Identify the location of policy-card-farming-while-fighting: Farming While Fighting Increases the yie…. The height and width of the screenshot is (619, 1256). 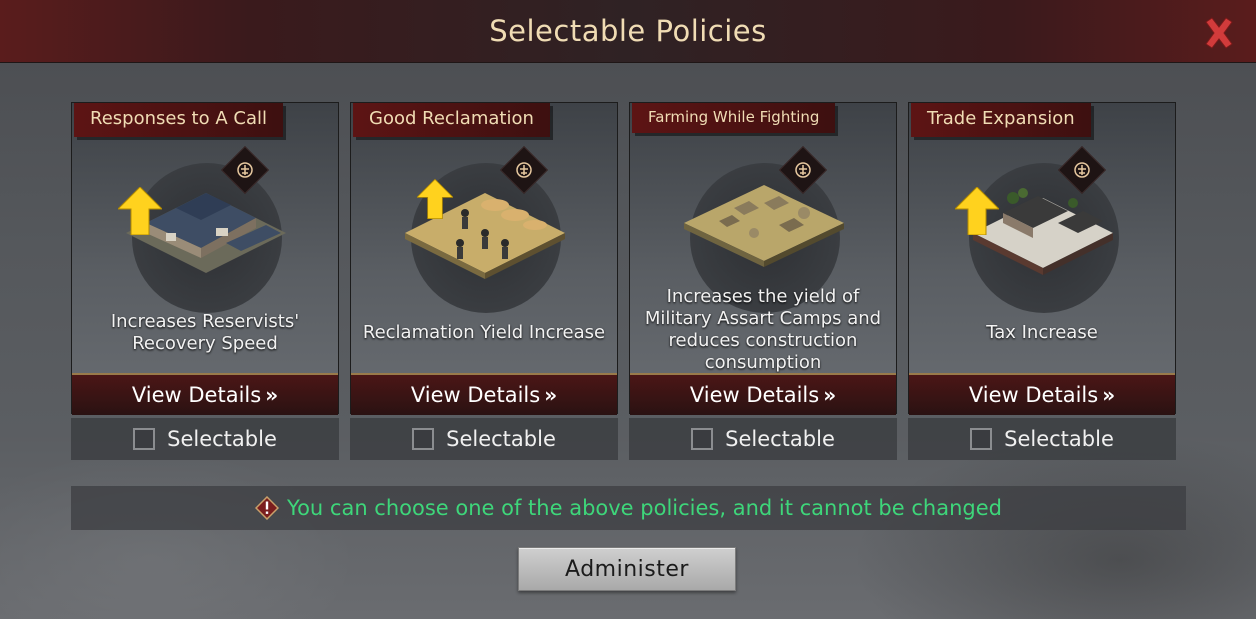
(763, 258).